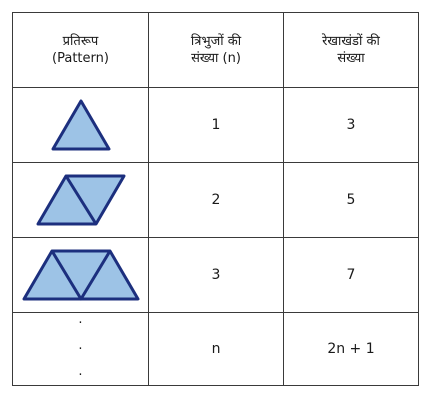 This screenshot has height=406, width=435. Describe the element at coordinates (351, 349) in the screenshot. I see `segment-count-cell: 2n + 1` at that location.